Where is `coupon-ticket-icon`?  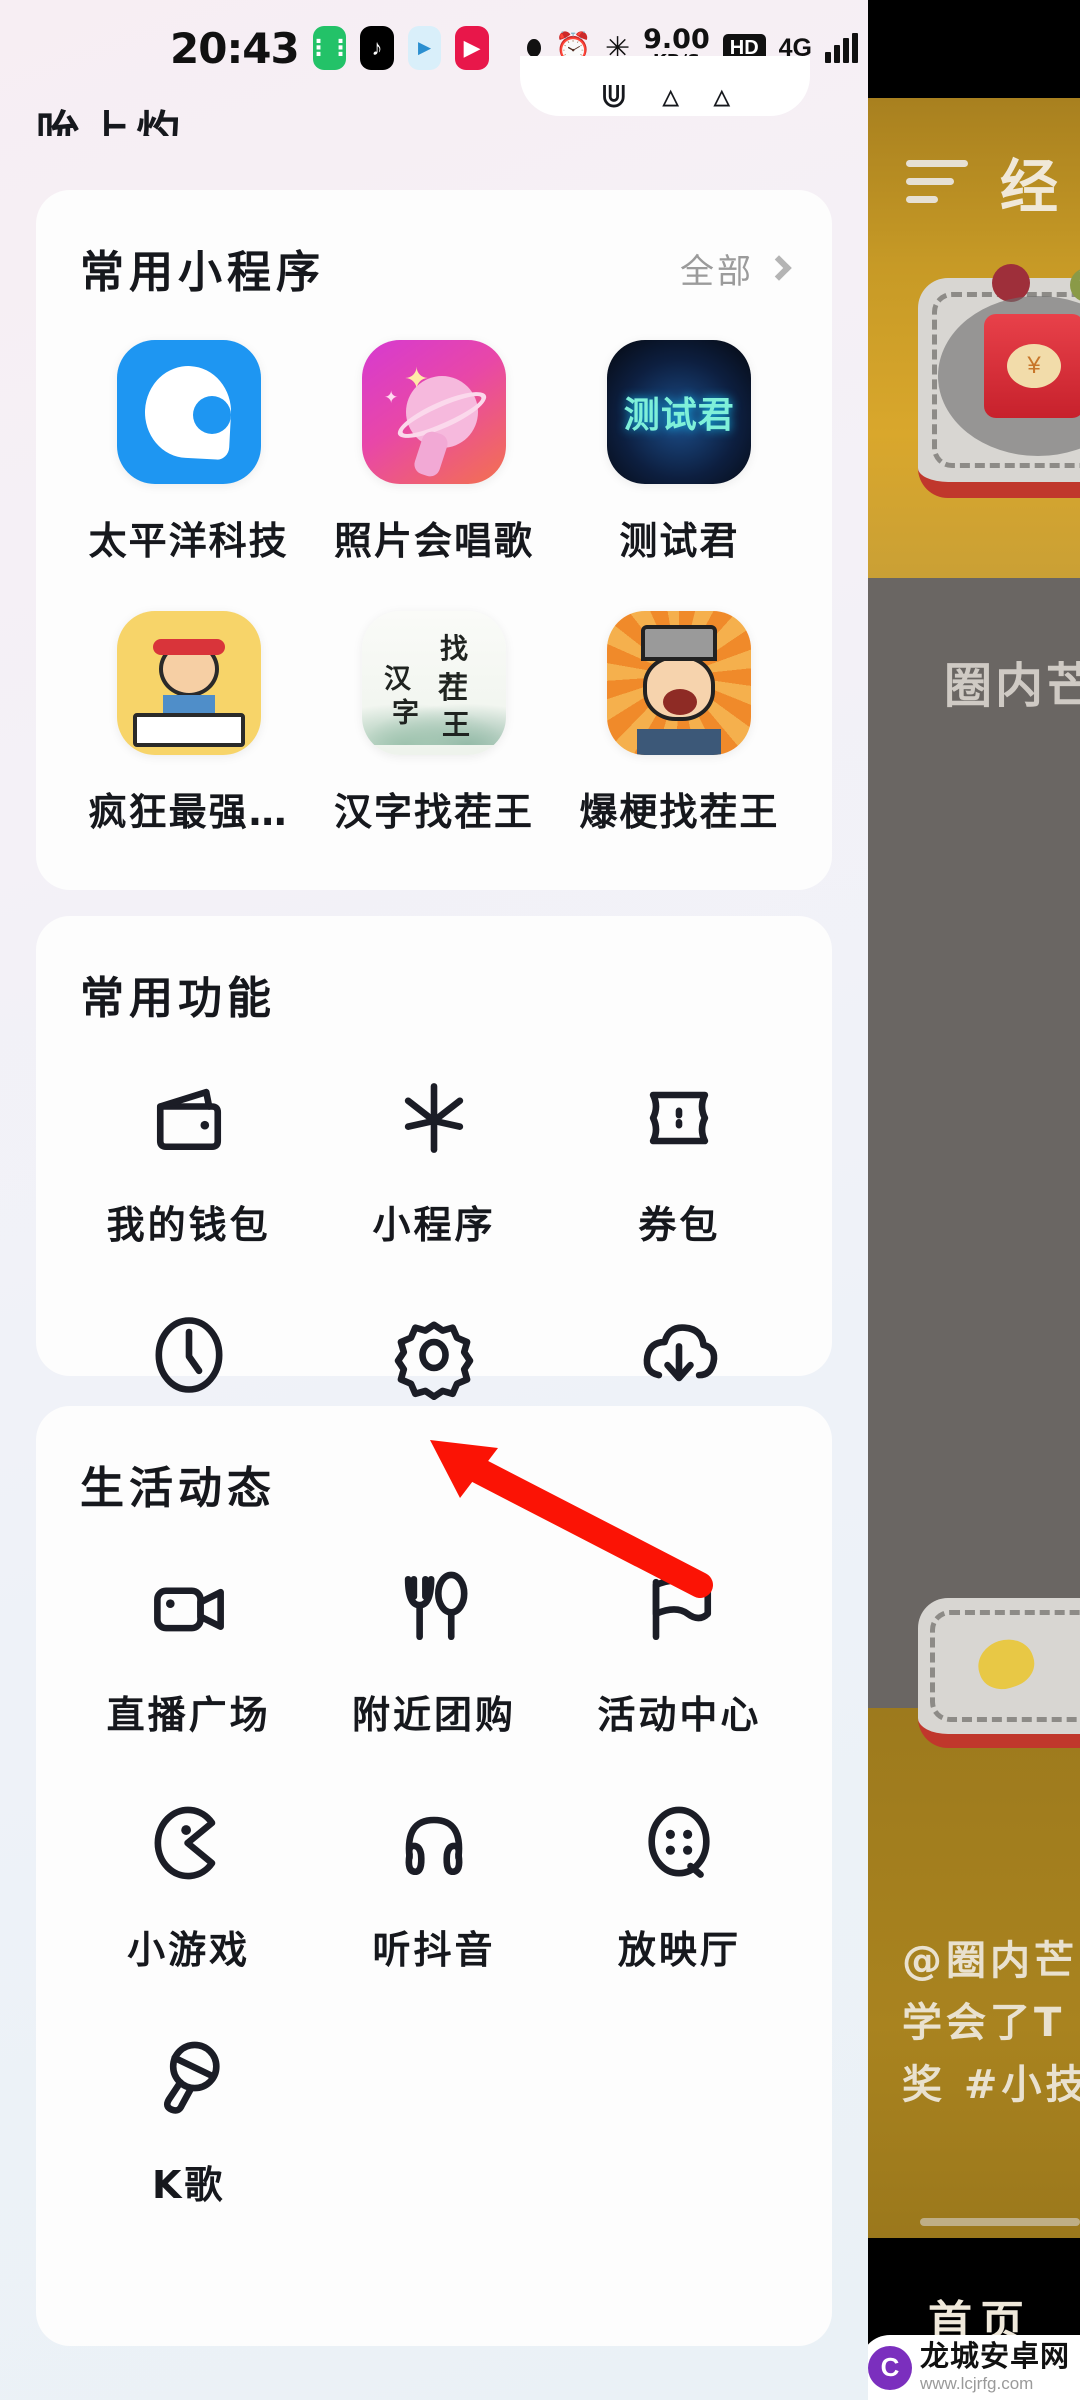
coupon-ticket-icon is located at coordinates (679, 1118).